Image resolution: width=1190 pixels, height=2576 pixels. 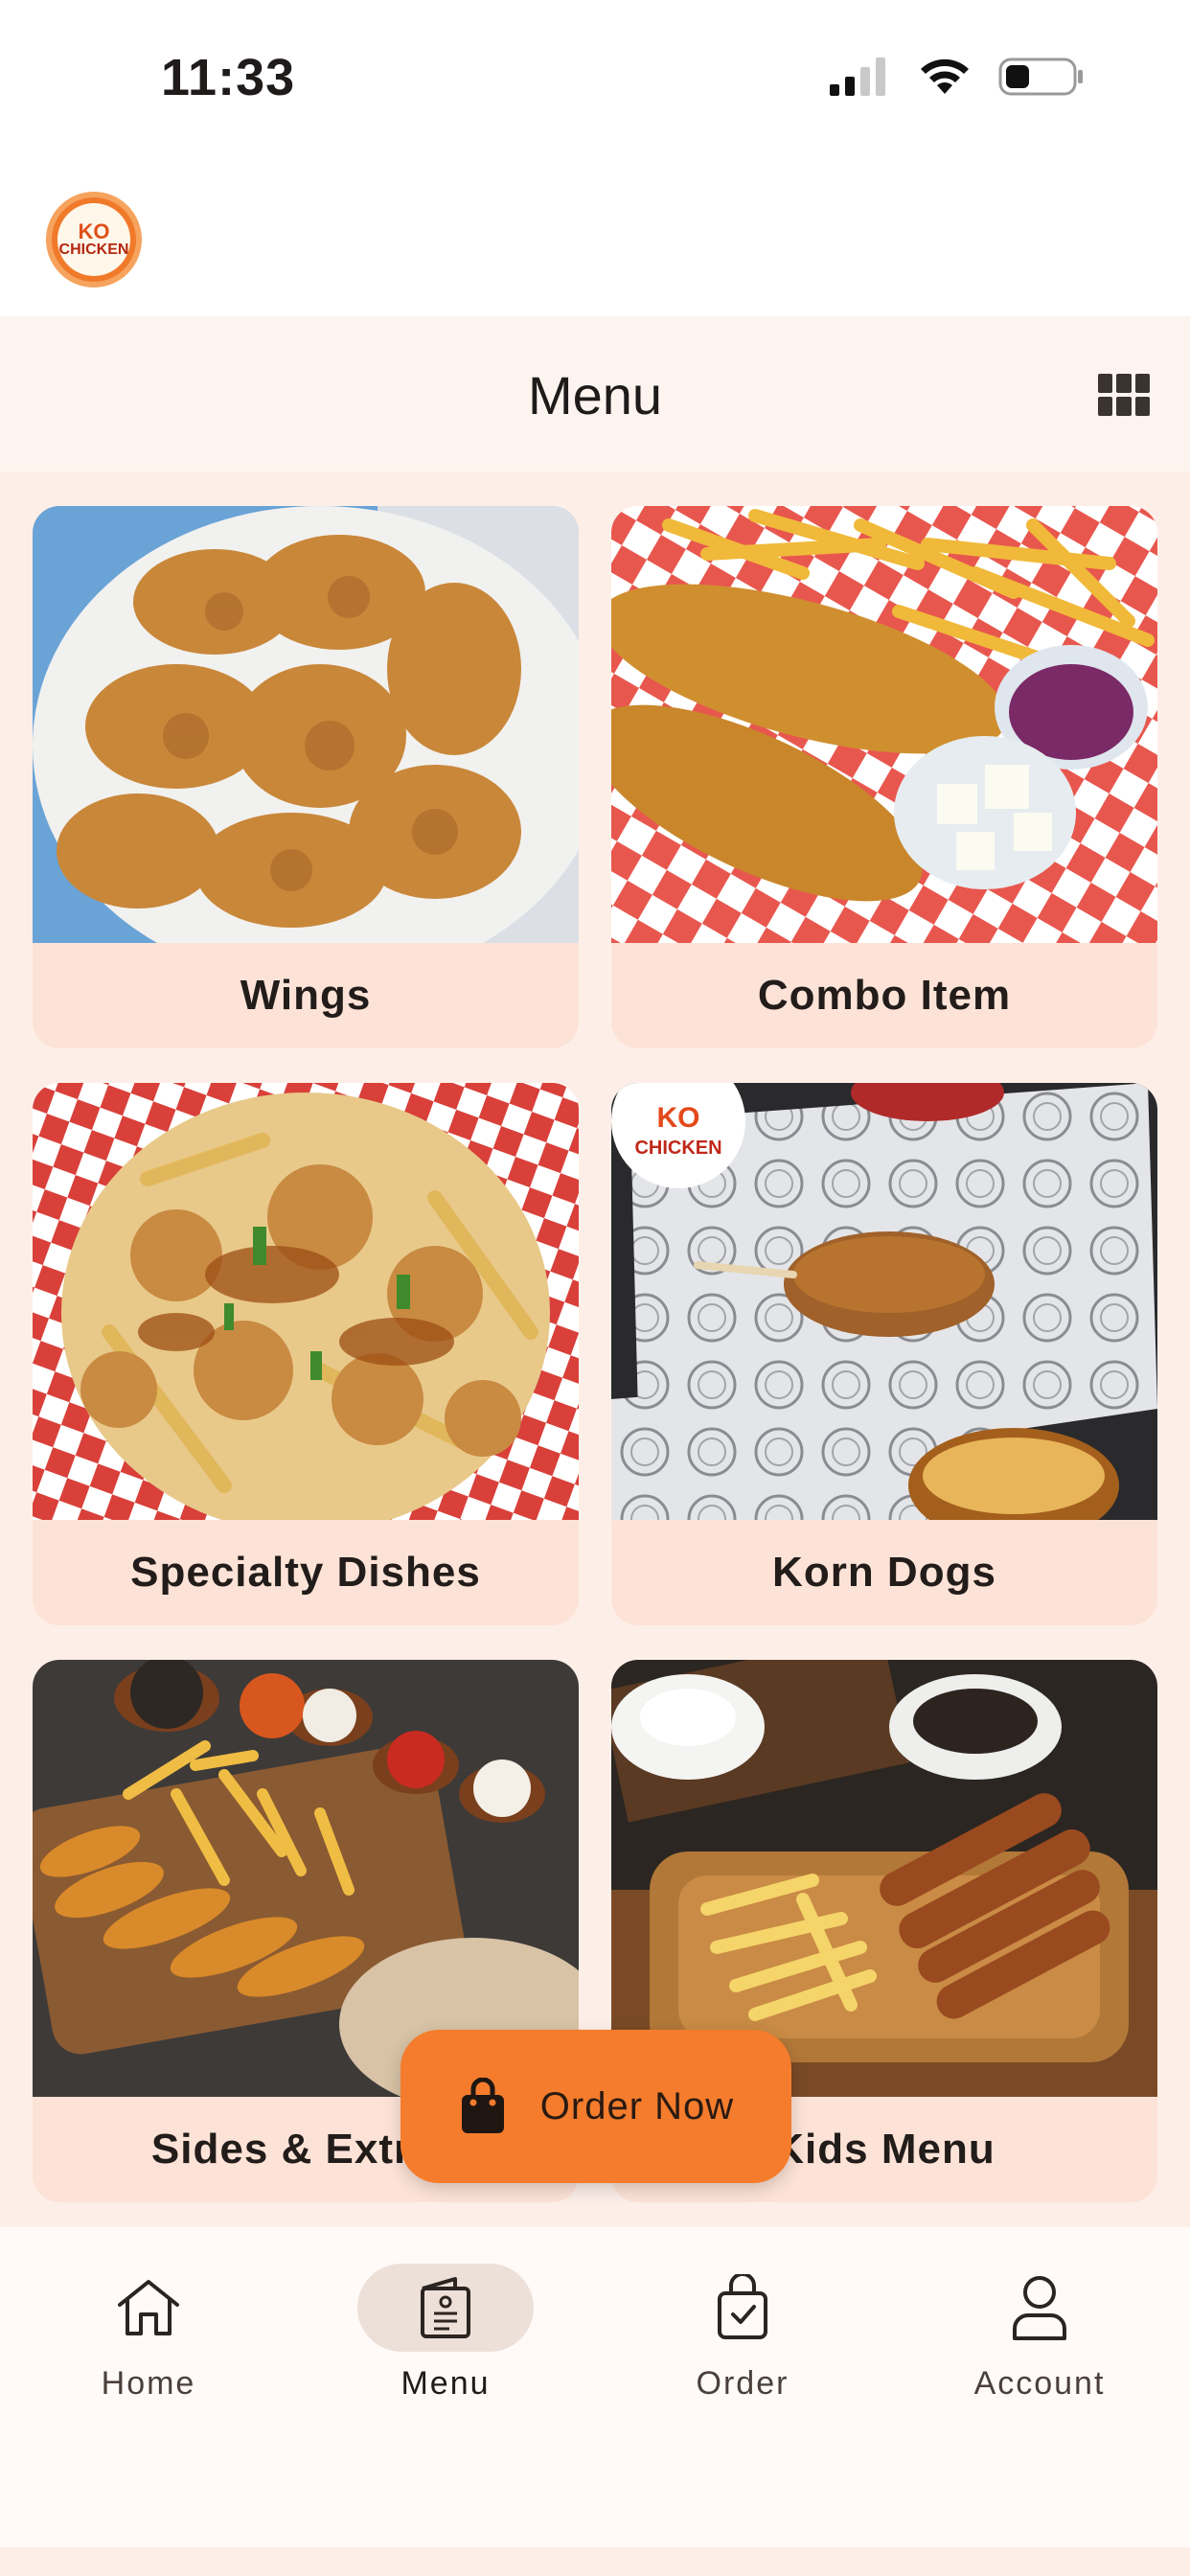 I want to click on logo-text-bottom: CHICKEN, so click(x=93, y=250).